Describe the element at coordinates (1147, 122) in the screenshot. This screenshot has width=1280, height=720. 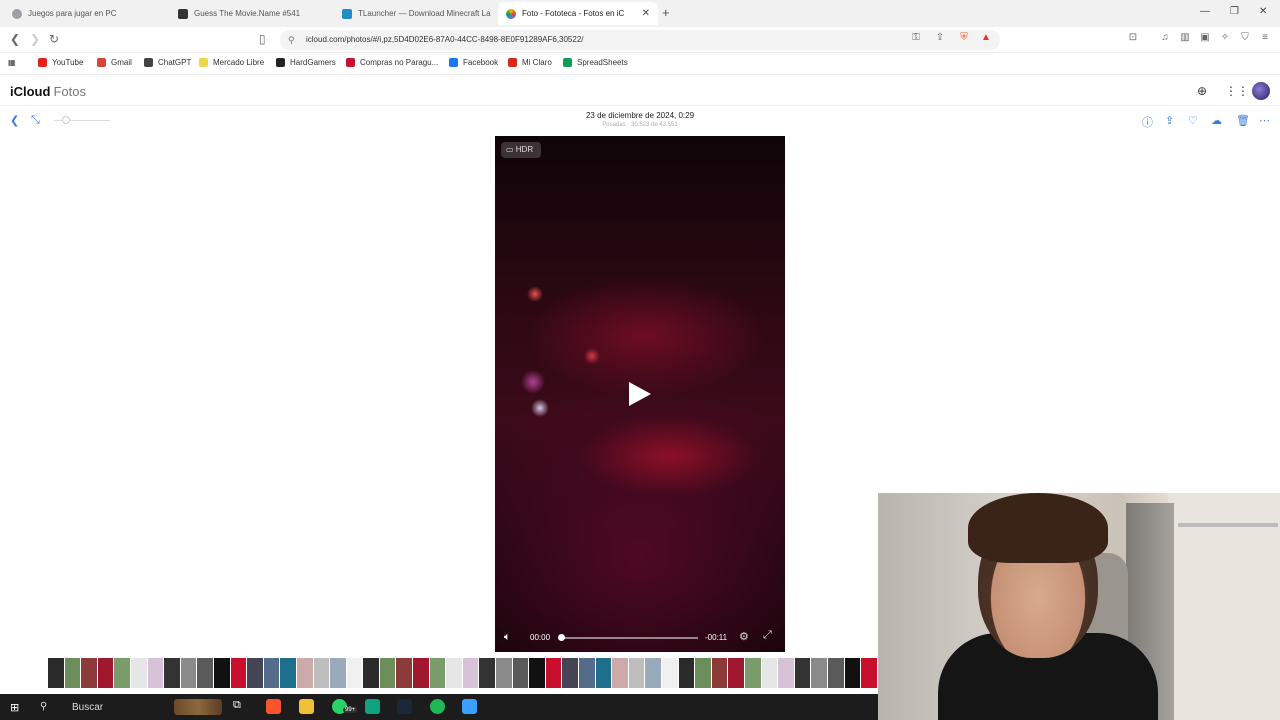
I see `info-icon: ⓘ` at that location.